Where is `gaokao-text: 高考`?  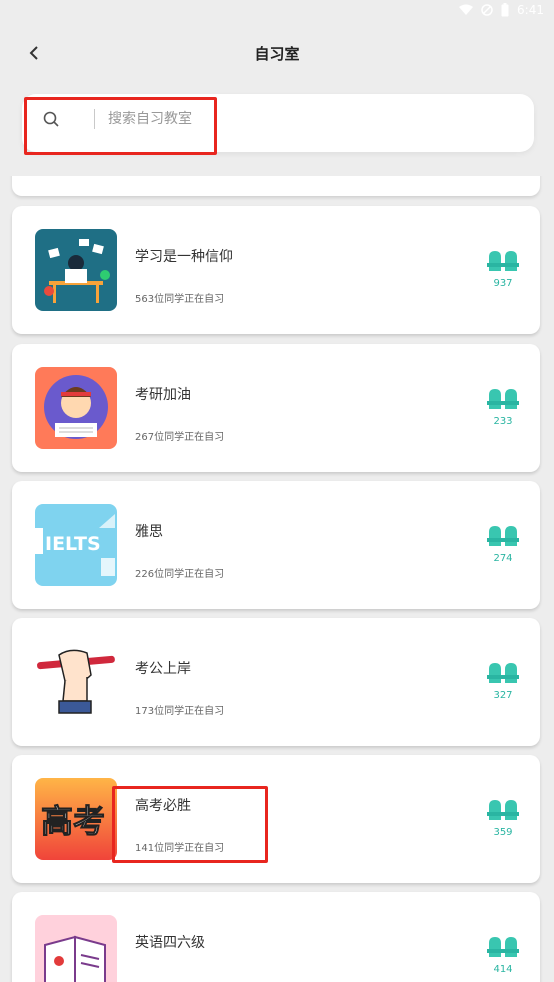
gaokao-text: 高考 is located at coordinates (73, 821).